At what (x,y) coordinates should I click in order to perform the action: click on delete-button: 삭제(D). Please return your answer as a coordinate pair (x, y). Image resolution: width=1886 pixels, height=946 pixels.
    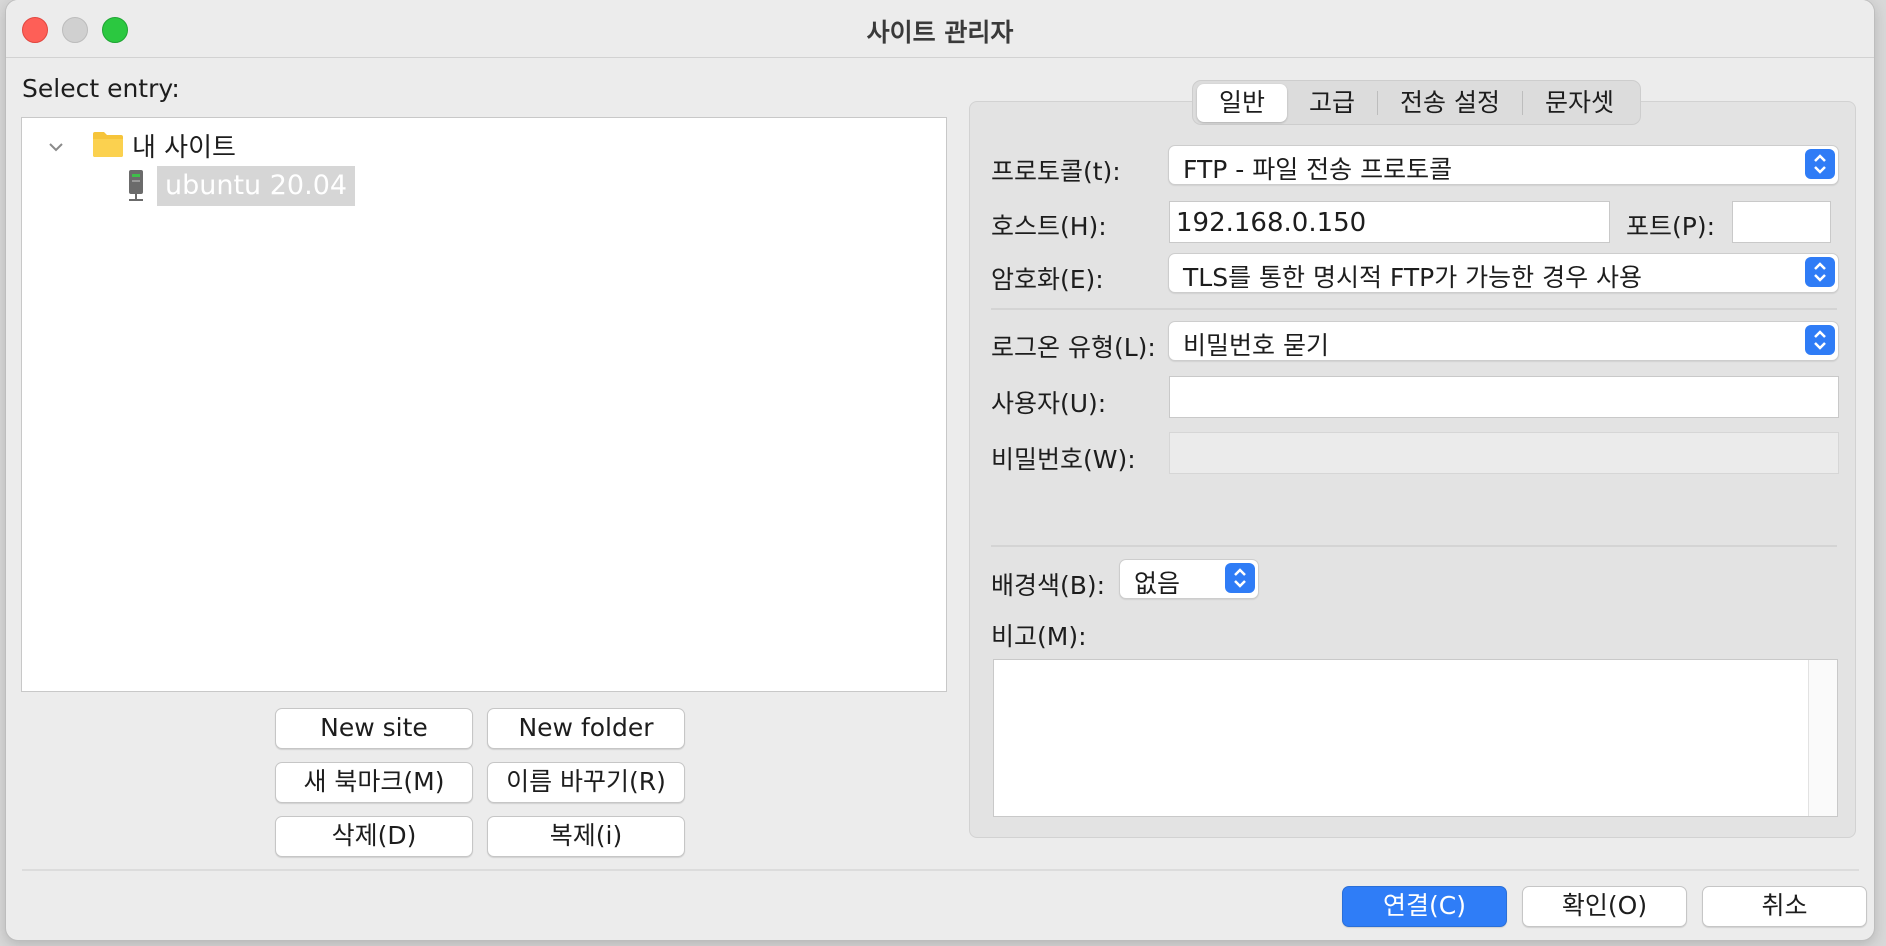
    Looking at the image, I should click on (374, 836).